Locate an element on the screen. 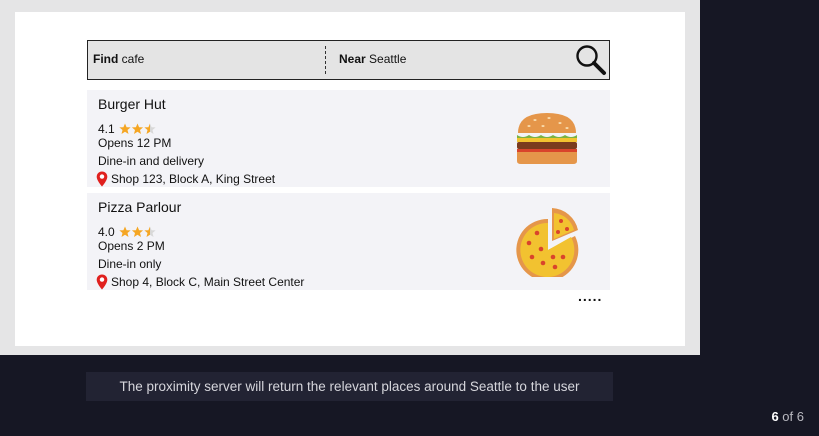 The height and width of the screenshot is (436, 819). place-service: Dine-in and delivery is located at coordinates (151, 161).